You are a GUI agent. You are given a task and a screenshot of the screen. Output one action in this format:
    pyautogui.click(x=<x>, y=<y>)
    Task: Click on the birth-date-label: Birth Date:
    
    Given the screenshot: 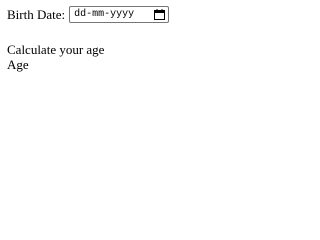 What is the action you would take?
    pyautogui.click(x=36, y=14)
    